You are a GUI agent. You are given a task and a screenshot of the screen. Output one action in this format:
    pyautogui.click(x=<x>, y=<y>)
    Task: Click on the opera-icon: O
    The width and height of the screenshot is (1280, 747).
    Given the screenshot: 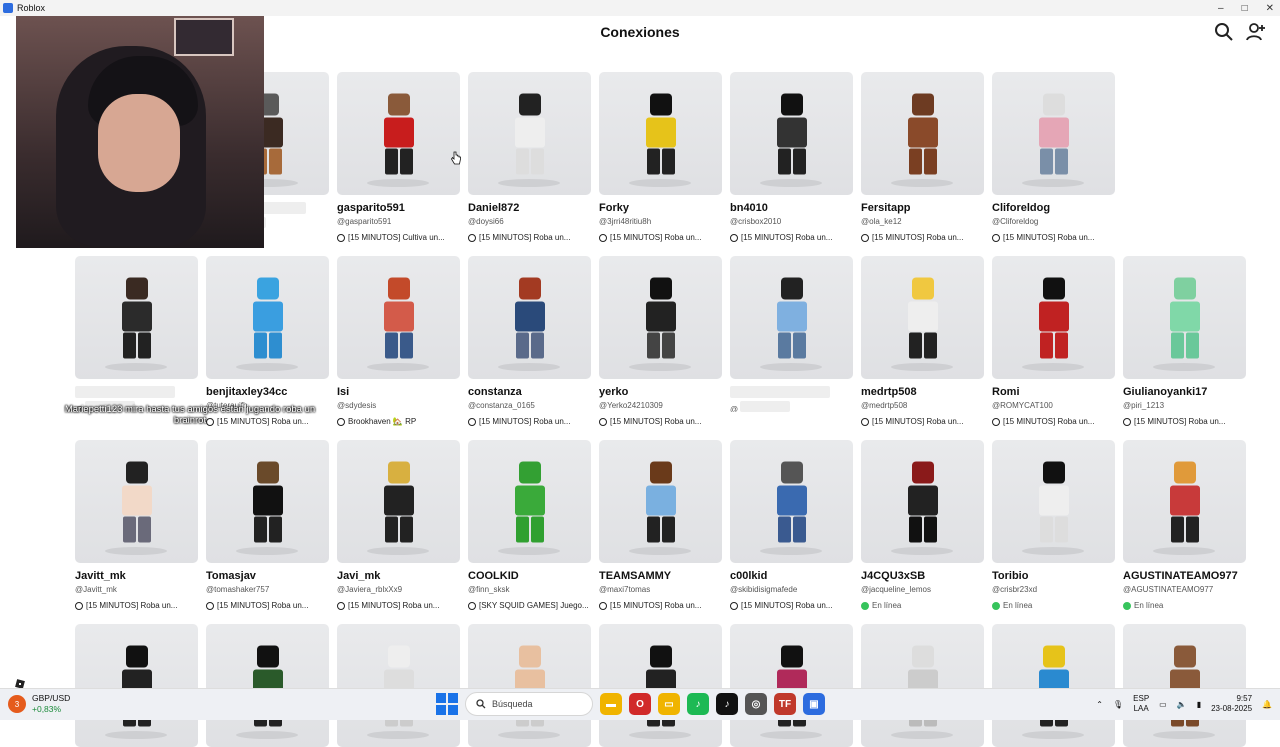 What is the action you would take?
    pyautogui.click(x=640, y=704)
    